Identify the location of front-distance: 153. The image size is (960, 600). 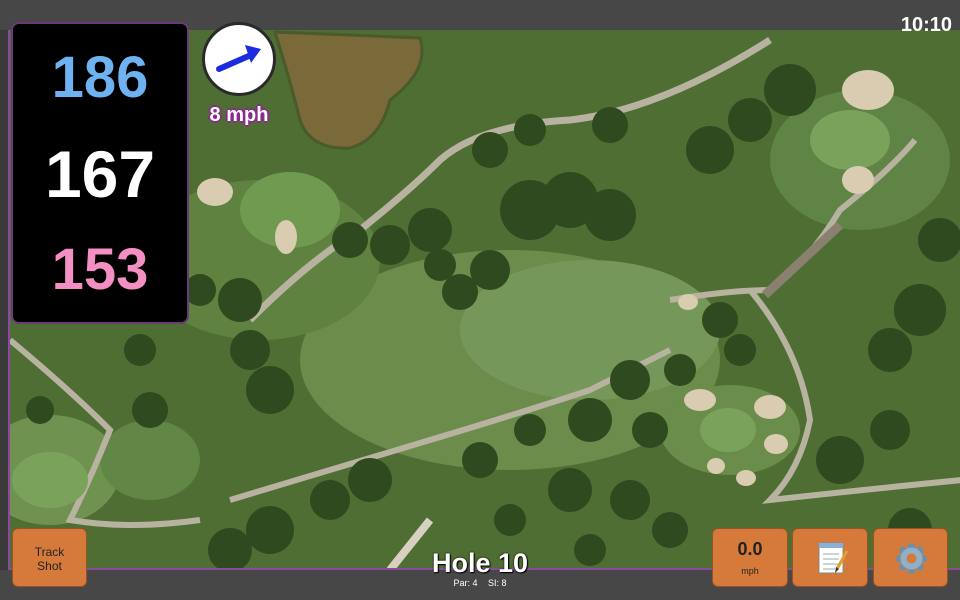
(100, 269).